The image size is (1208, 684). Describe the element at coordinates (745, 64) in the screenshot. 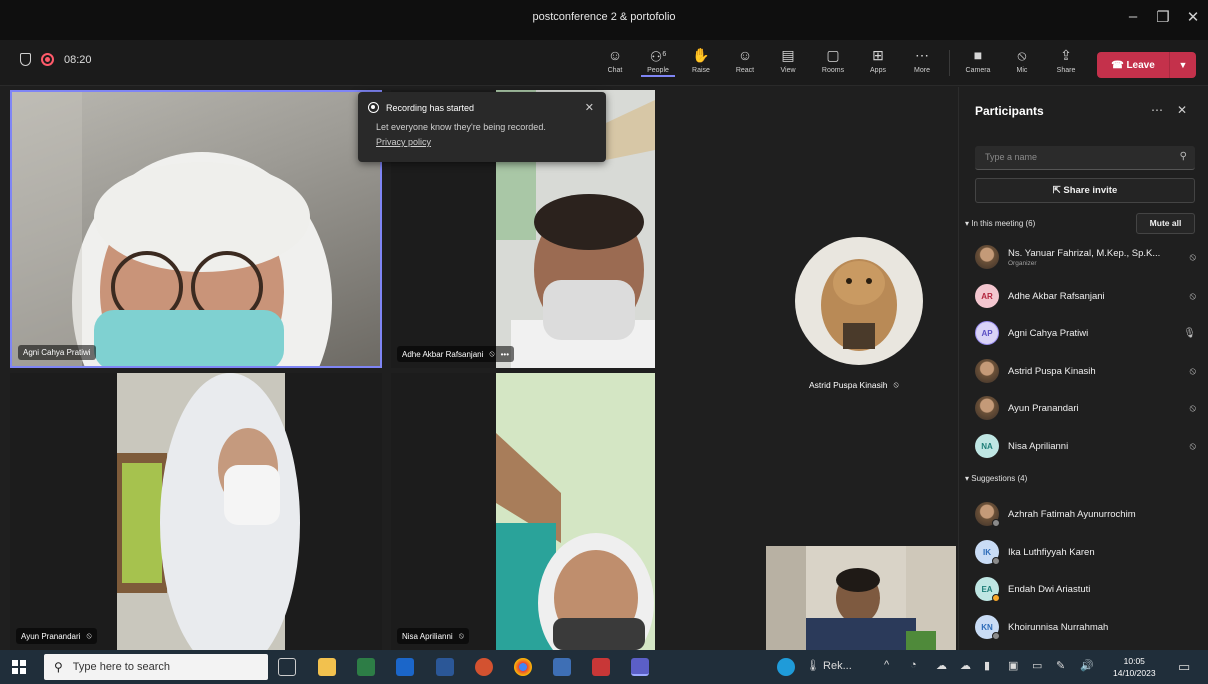

I see `react-button: ☺ React` at that location.